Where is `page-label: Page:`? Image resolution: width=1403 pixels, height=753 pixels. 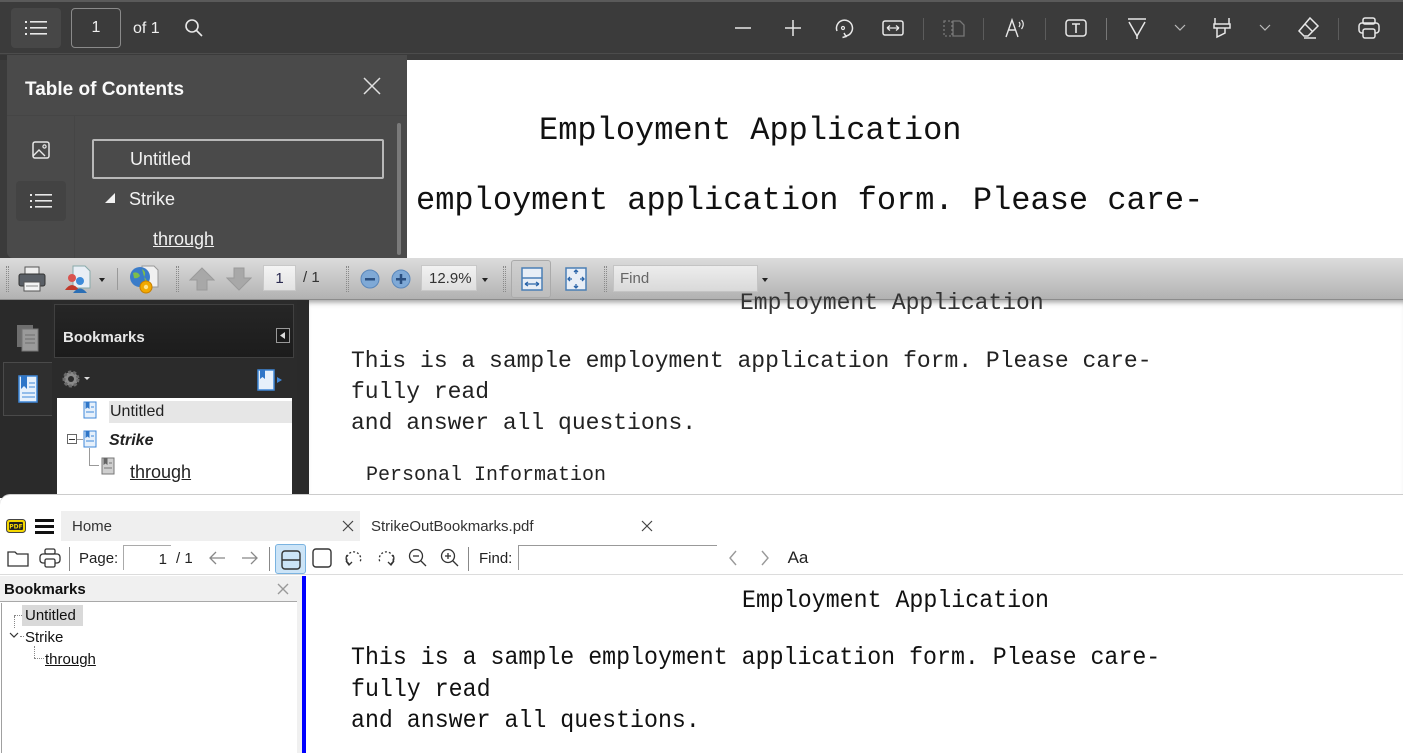 page-label: Page: is located at coordinates (99, 558).